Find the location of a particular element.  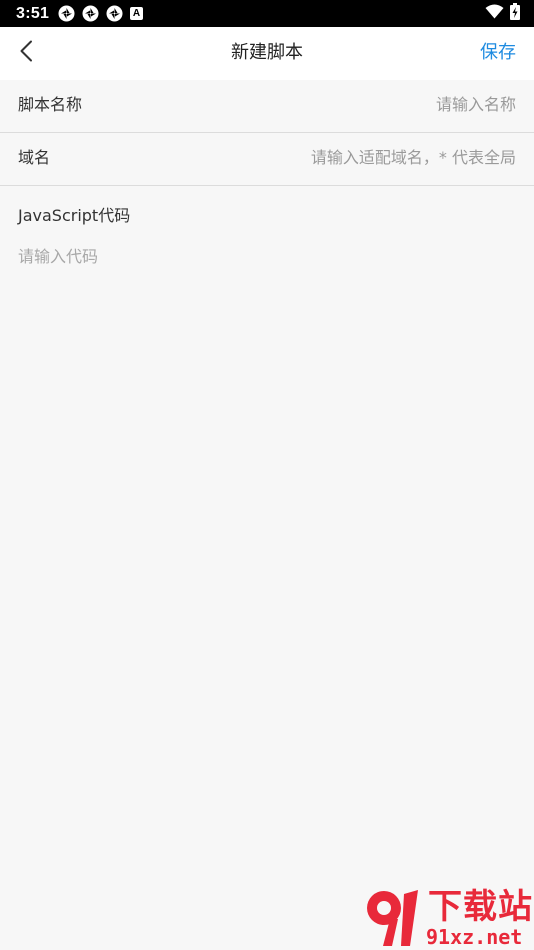

domain-row: 域名 请输入适配域名，* 代表全局 is located at coordinates (267, 159).